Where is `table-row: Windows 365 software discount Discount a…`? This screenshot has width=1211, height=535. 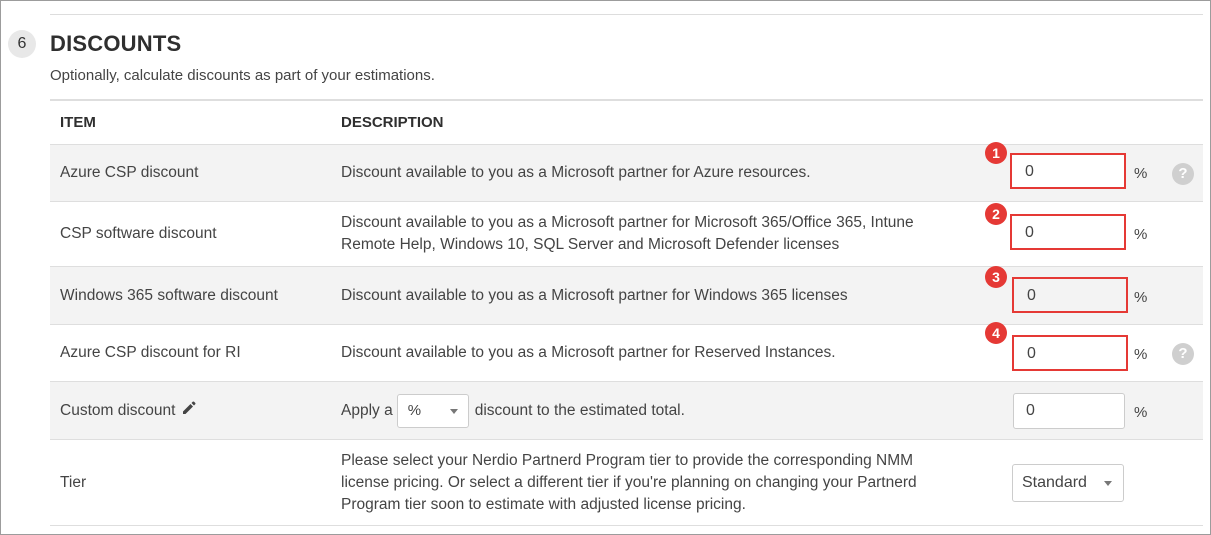
table-row: Windows 365 software discount Discount a… is located at coordinates (626, 295).